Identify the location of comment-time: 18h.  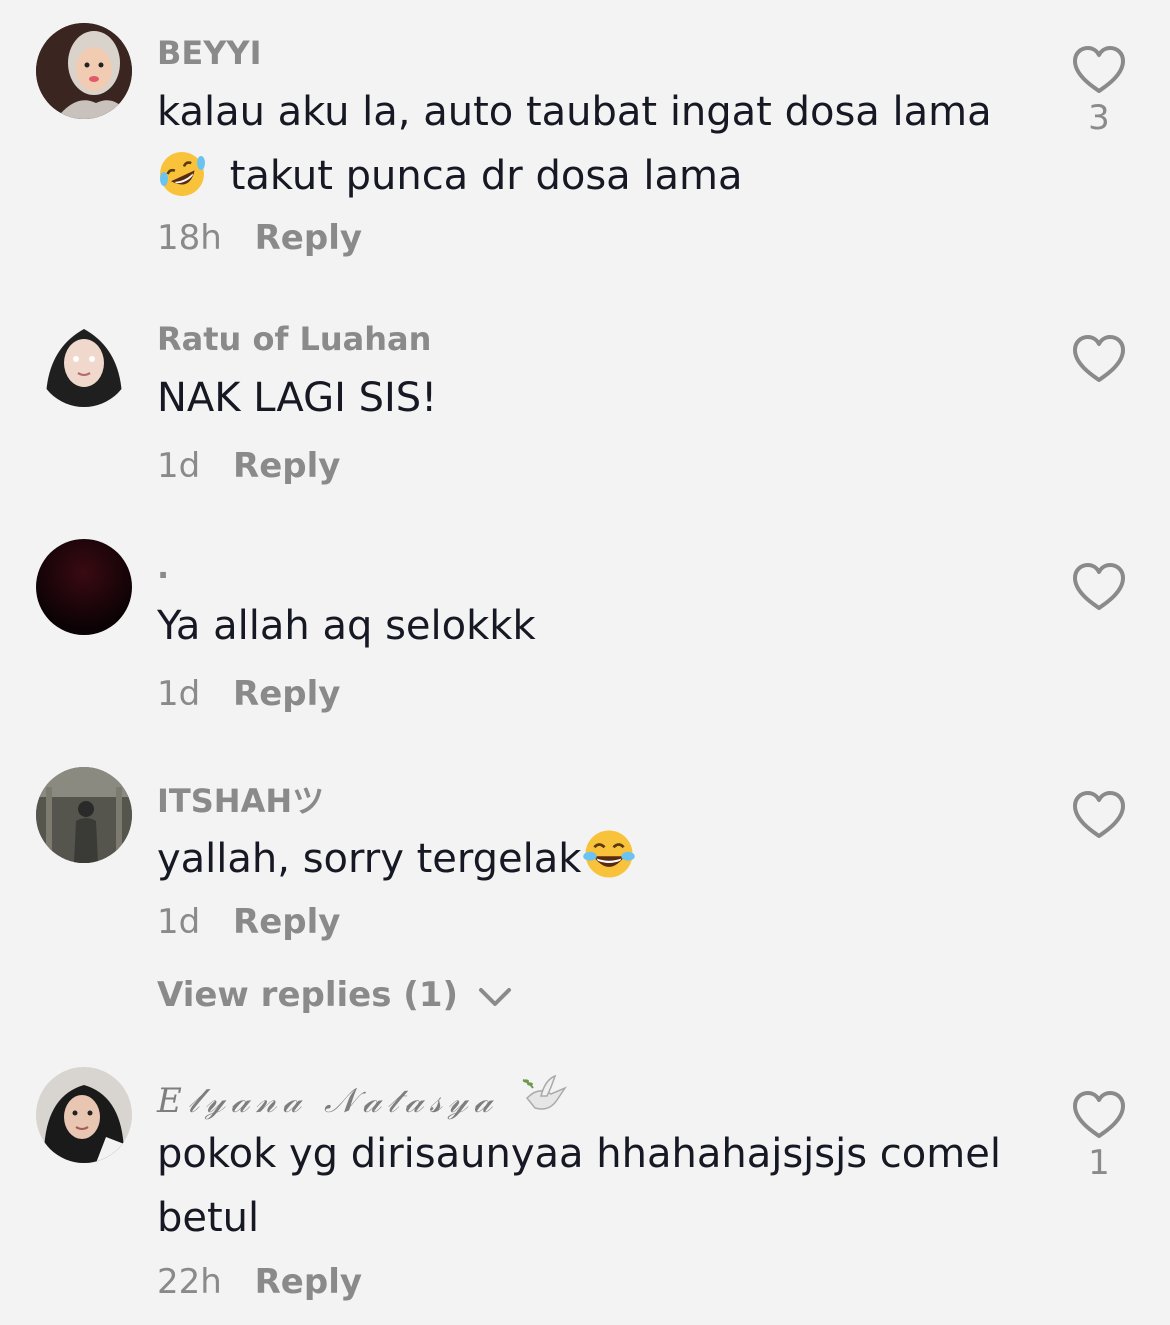
(189, 238).